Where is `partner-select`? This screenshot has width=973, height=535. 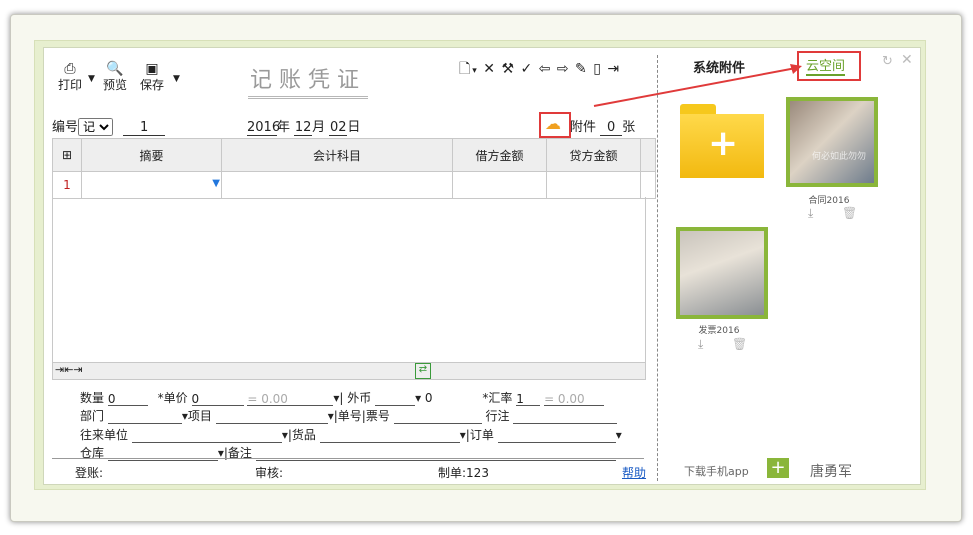 partner-select is located at coordinates (206, 436).